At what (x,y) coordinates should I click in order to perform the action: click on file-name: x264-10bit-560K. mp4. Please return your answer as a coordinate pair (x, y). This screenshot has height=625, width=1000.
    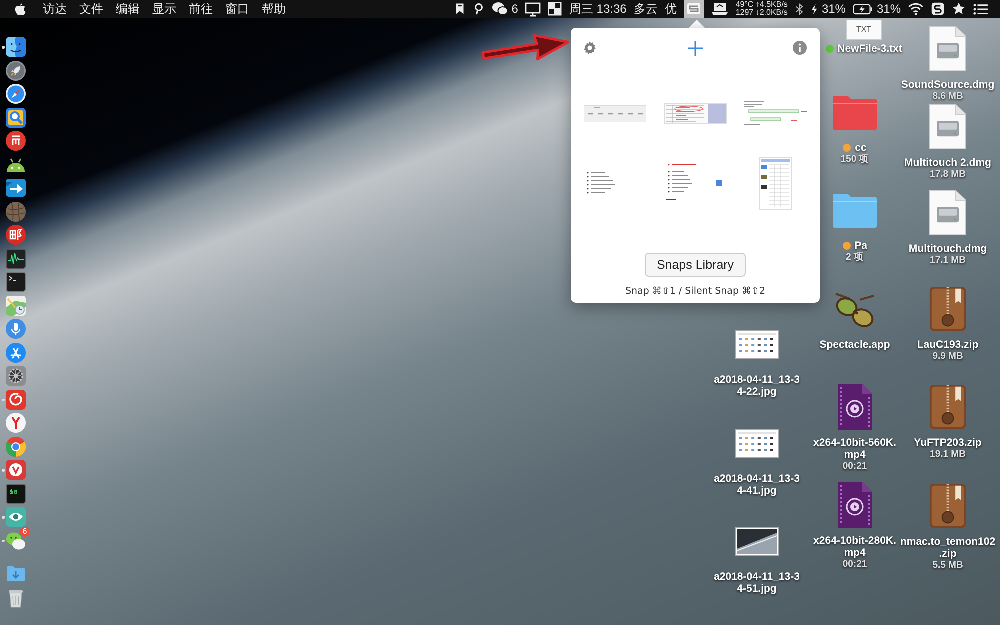
    Looking at the image, I should click on (855, 449).